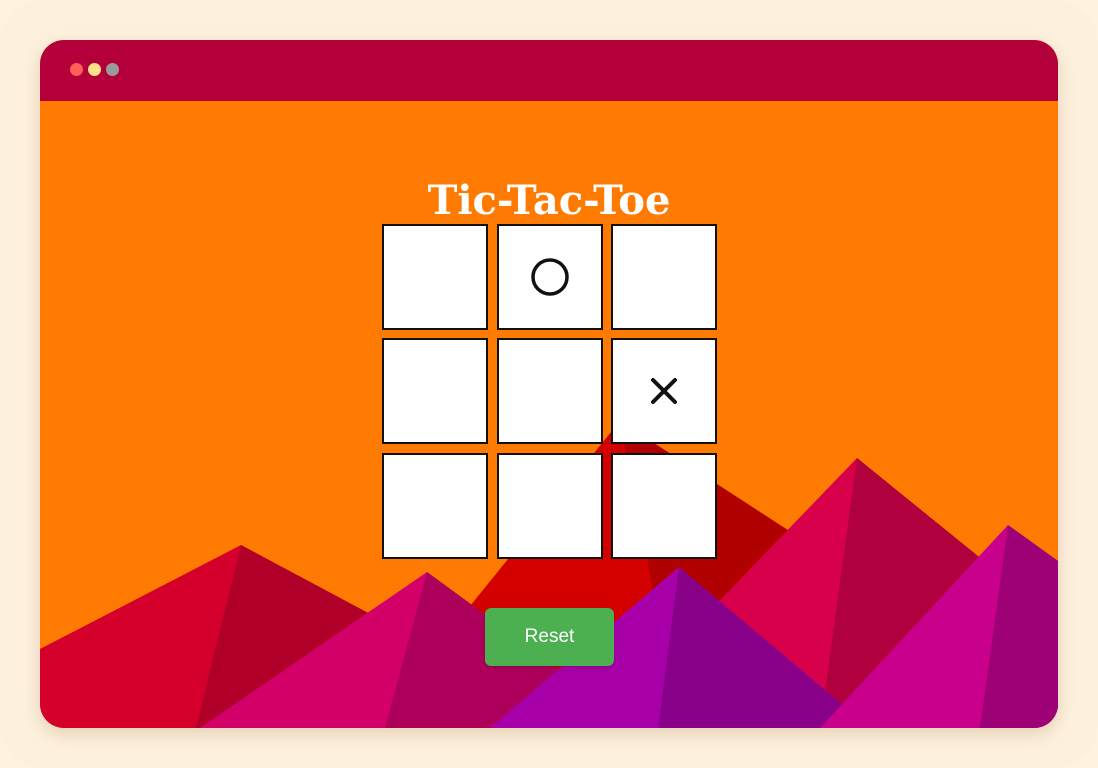  Describe the element at coordinates (549, 70) in the screenshot. I see `title-bar` at that location.